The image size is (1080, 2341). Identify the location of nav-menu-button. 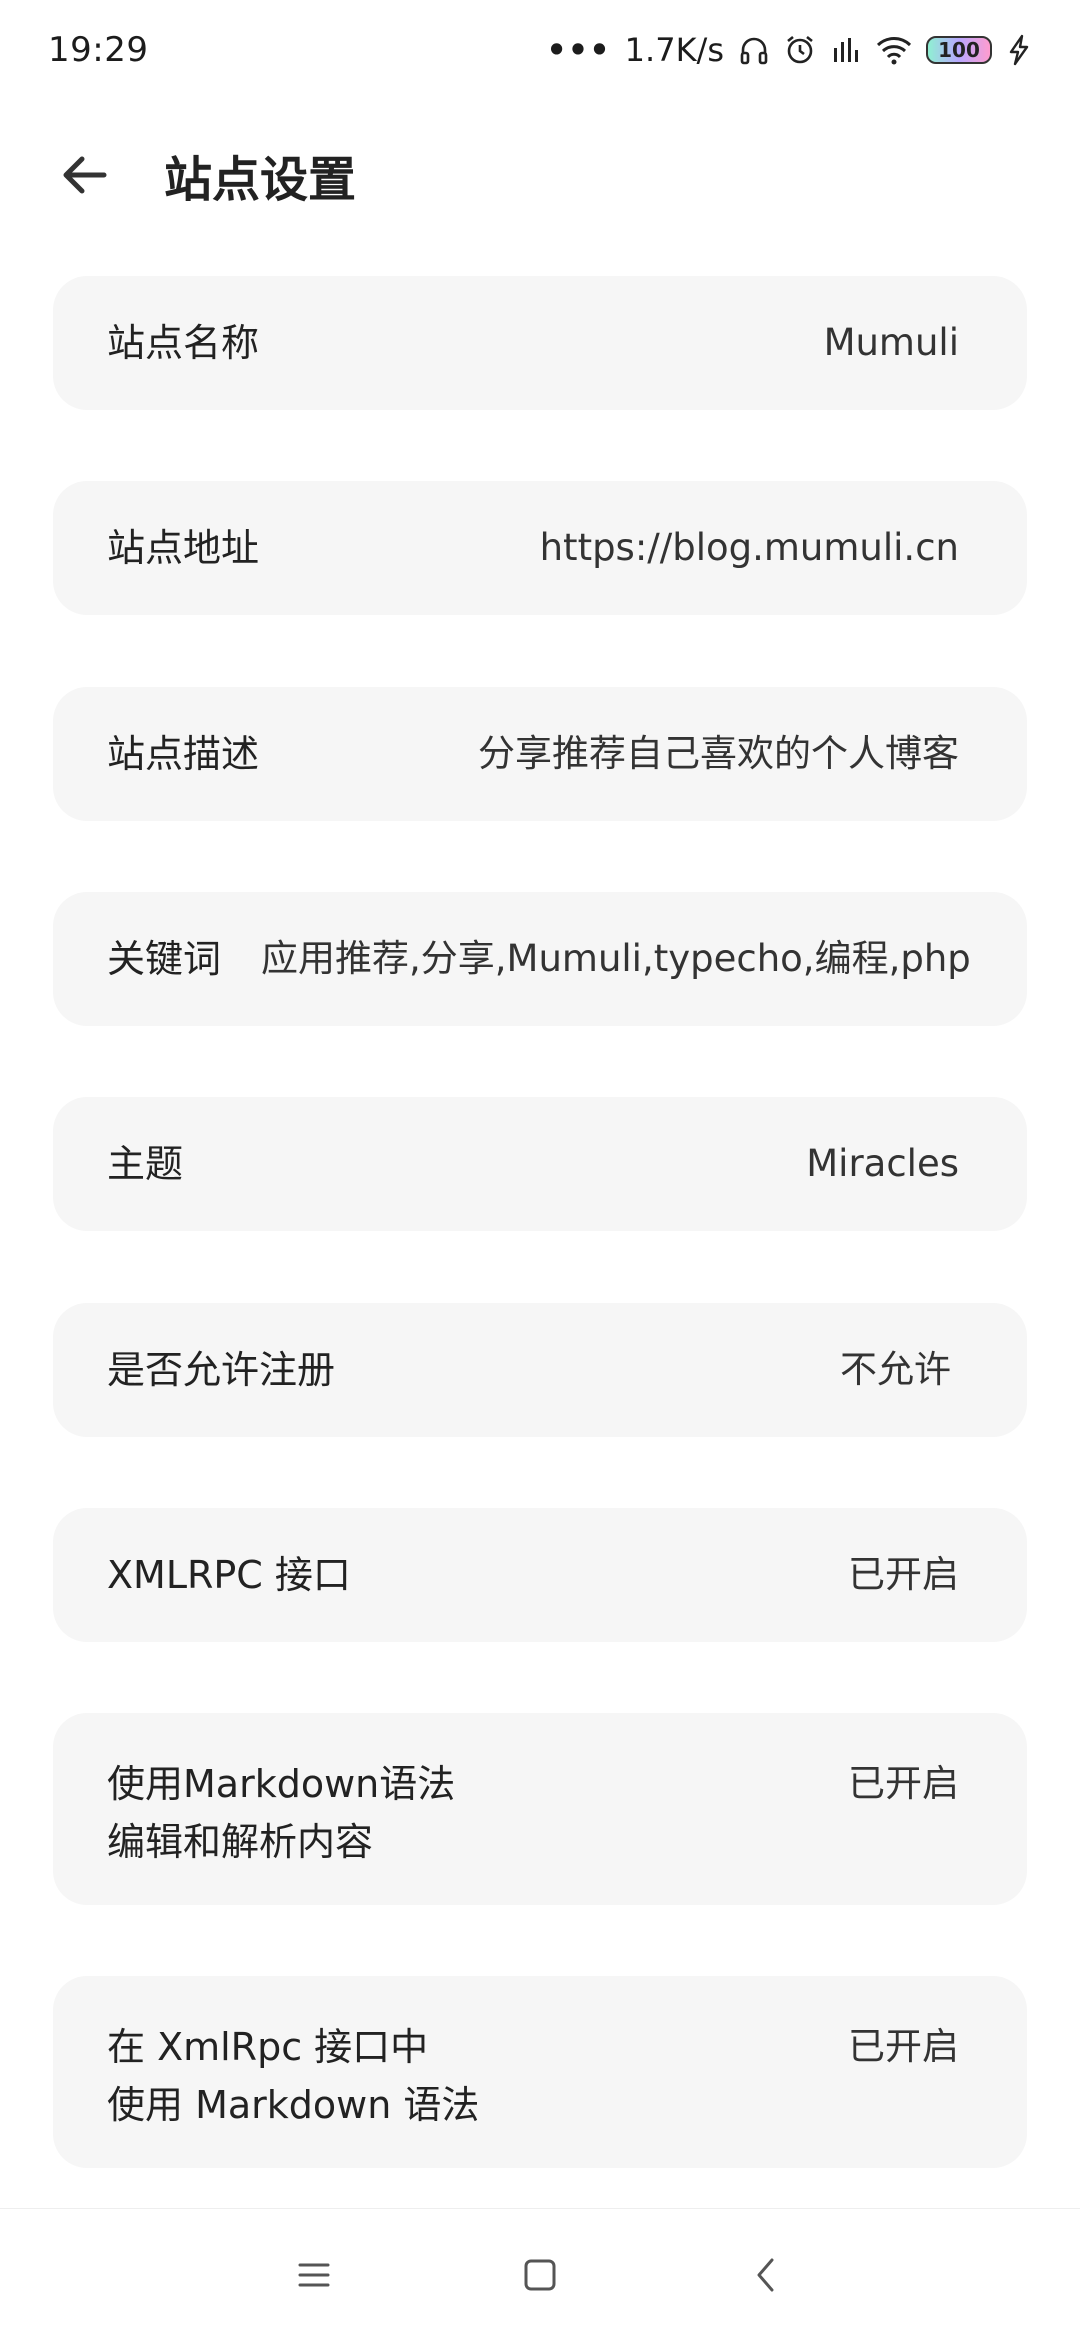
(314, 2275).